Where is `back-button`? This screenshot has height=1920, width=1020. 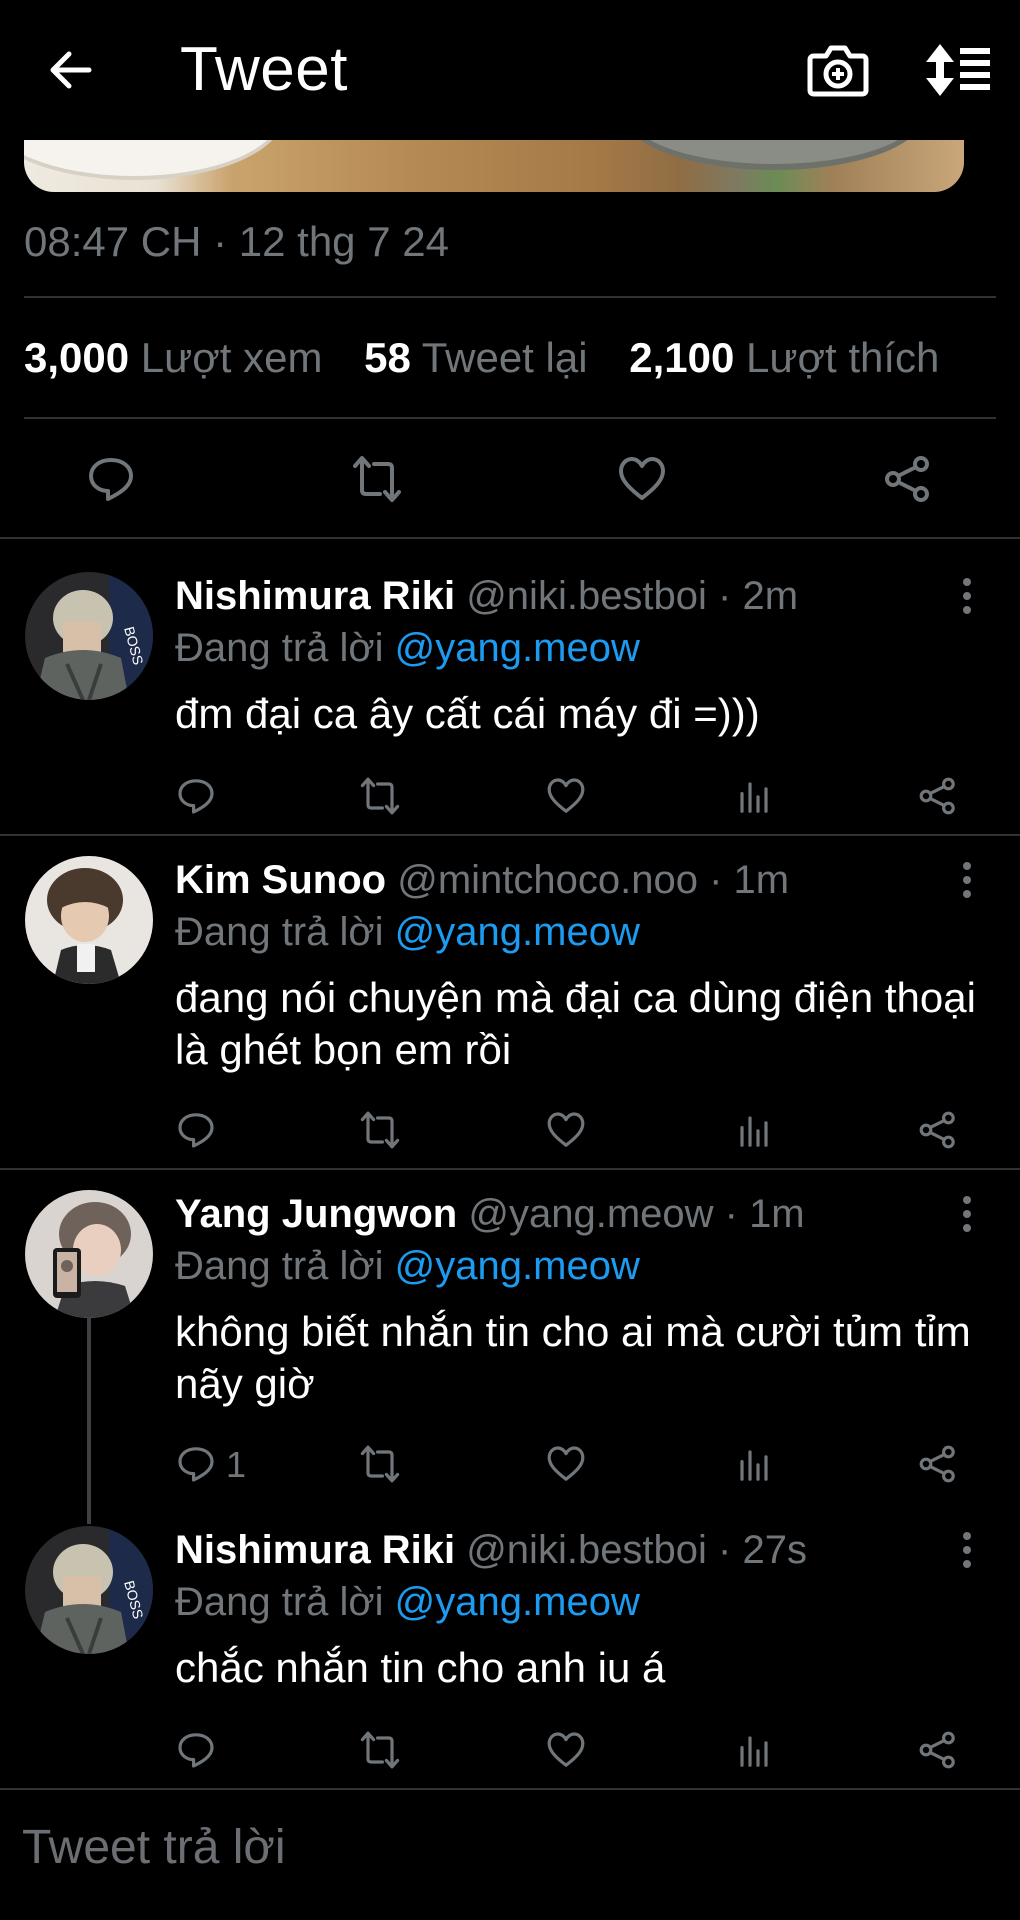 back-button is located at coordinates (70, 70).